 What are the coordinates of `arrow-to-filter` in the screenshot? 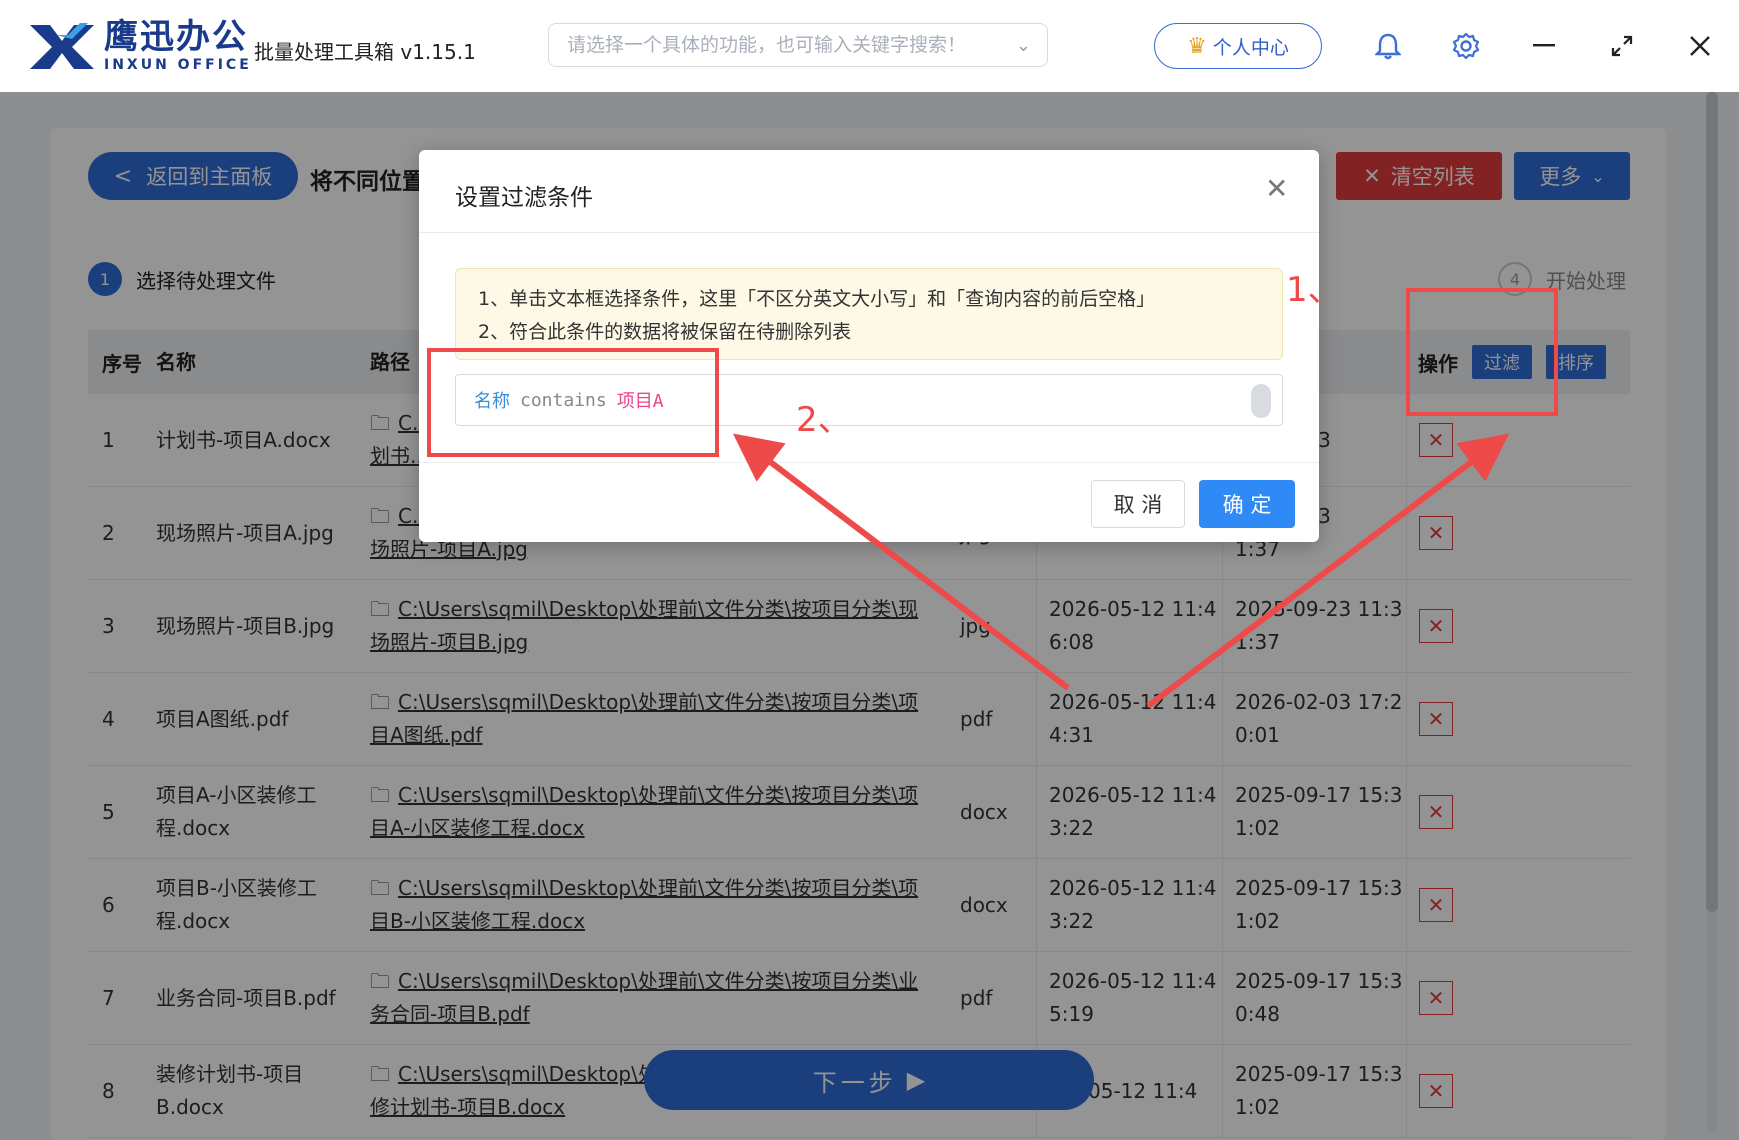 It's located at (1328, 571).